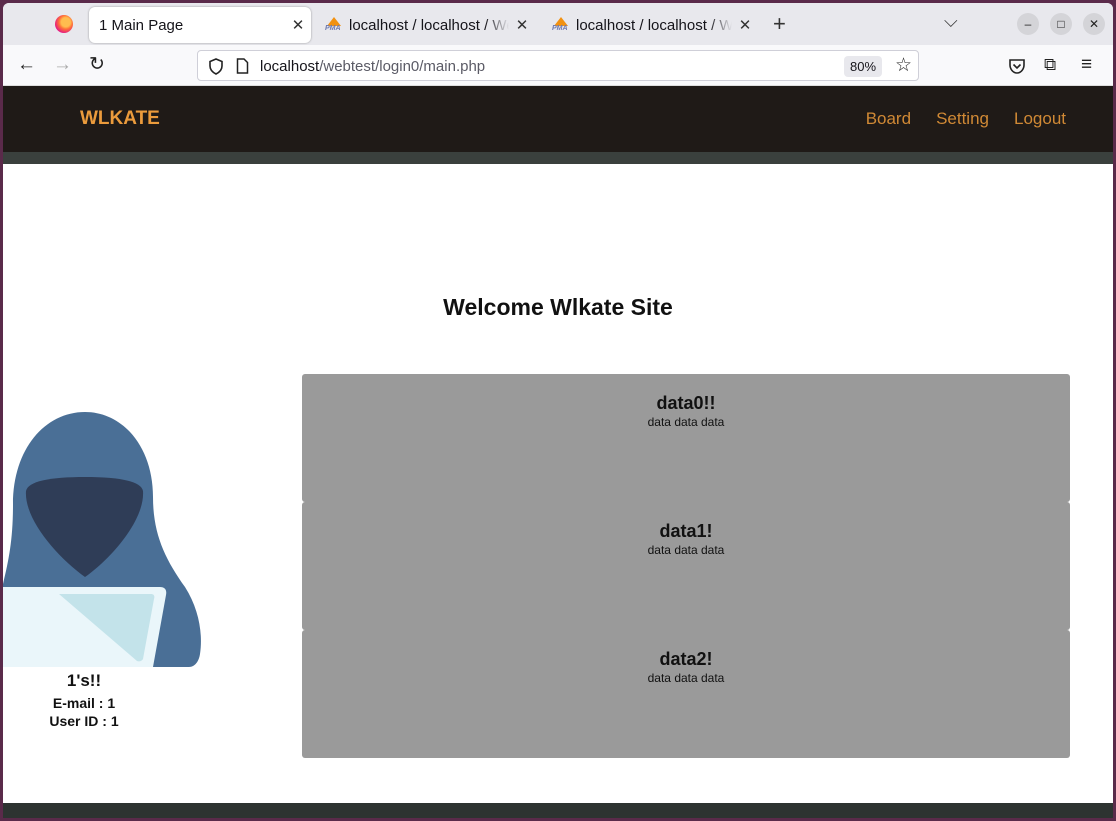  I want to click on menu-board-link: Board, so click(888, 119).